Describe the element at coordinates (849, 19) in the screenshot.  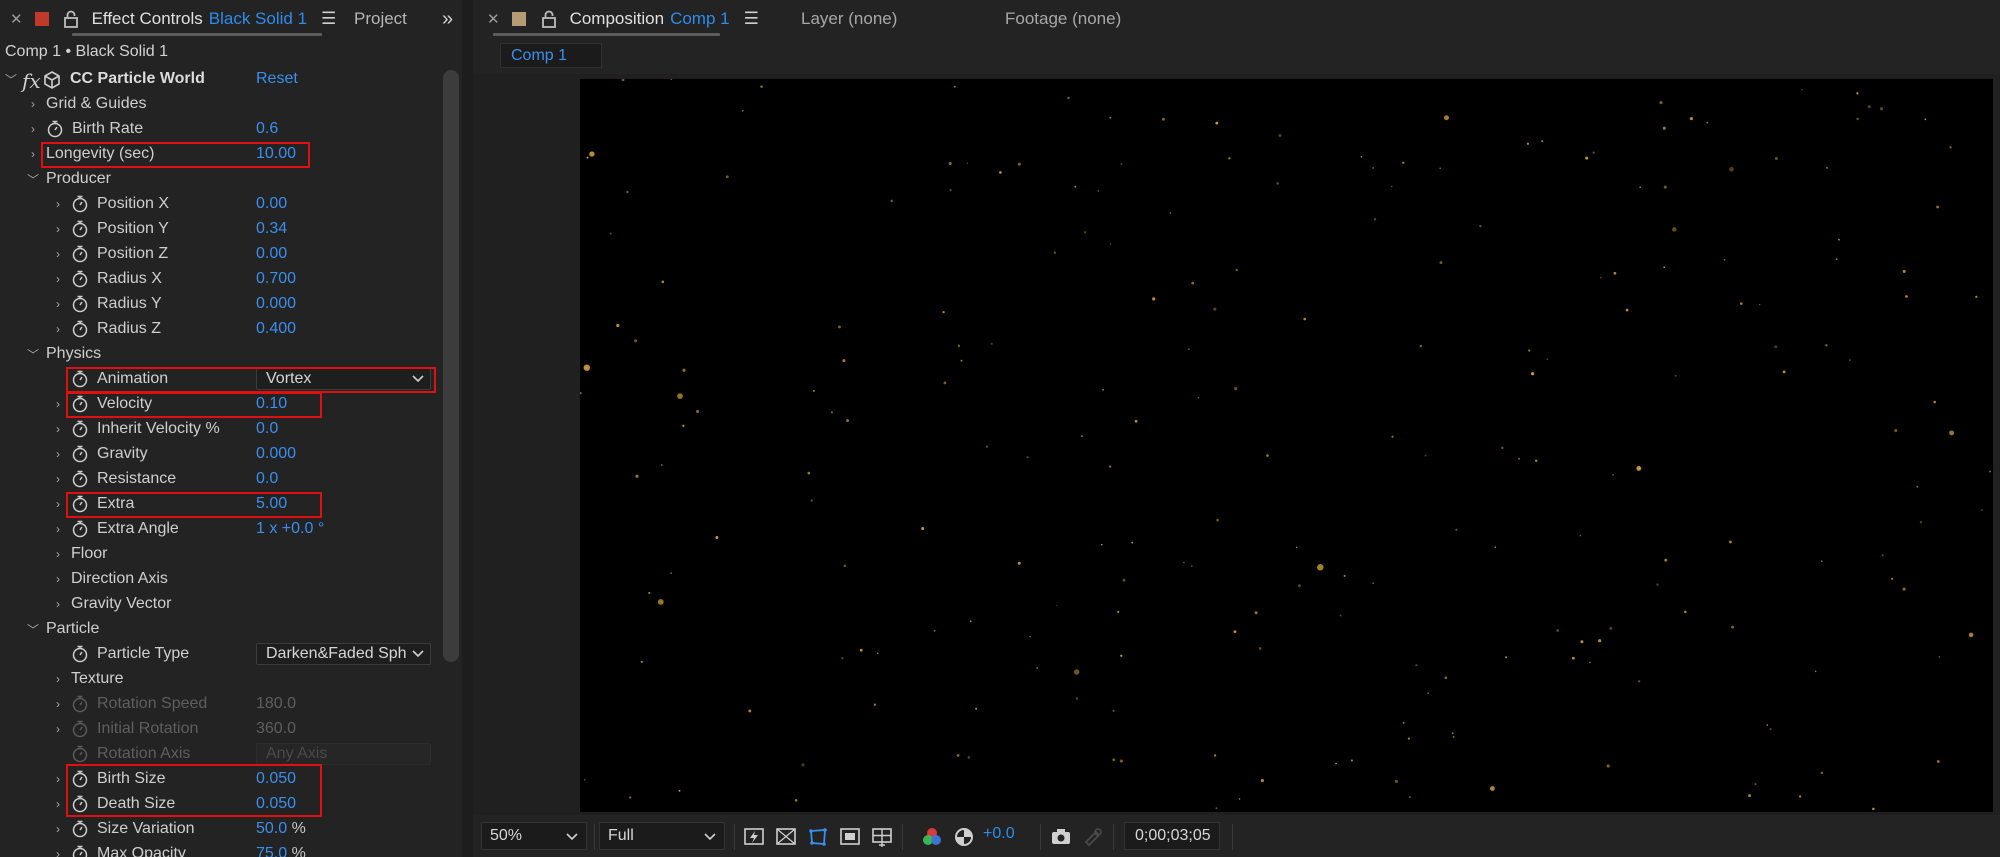
I see `layer-tab: Layer (none)` at that location.